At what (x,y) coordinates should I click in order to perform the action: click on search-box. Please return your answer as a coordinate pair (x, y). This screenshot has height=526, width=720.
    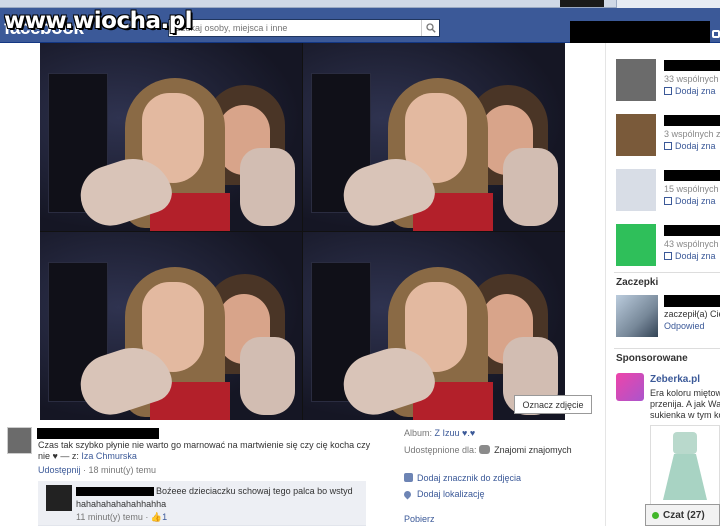
    Looking at the image, I should click on (304, 28).